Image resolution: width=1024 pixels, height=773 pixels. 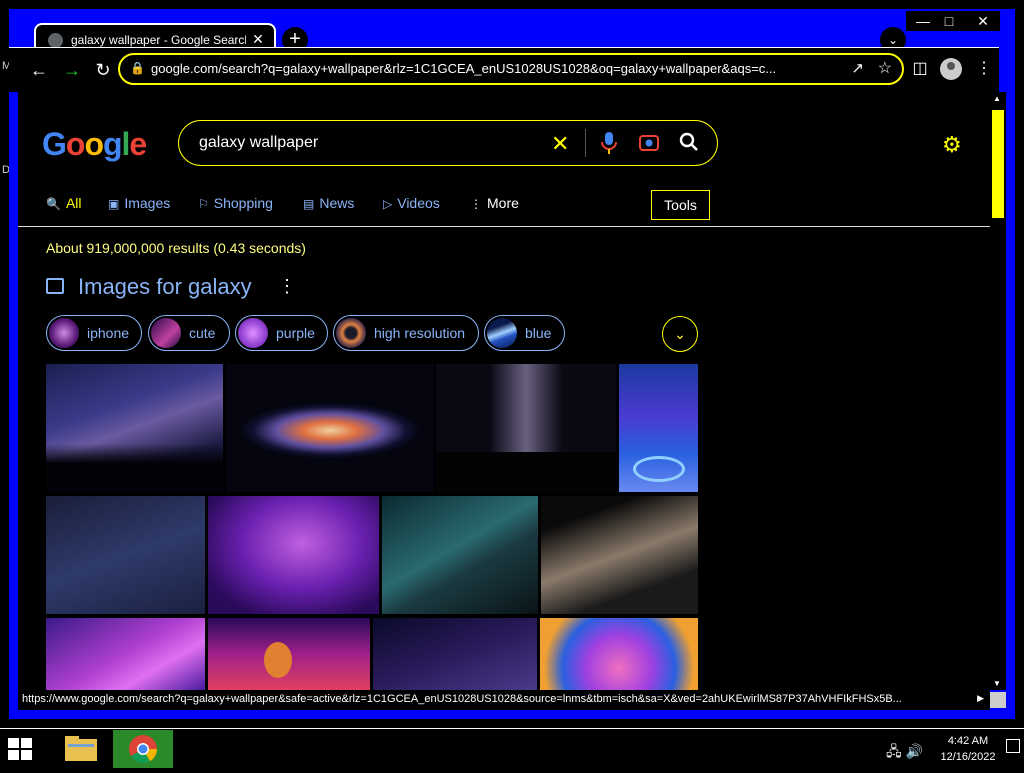 What do you see at coordinates (80, 749) in the screenshot?
I see `file-explorer-icon` at bounding box center [80, 749].